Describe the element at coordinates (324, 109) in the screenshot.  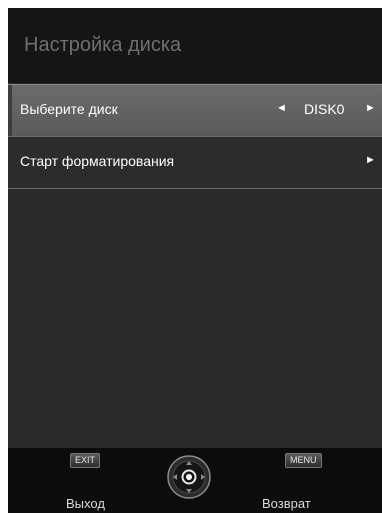
I see `selected-disk-value: DISK0` at that location.